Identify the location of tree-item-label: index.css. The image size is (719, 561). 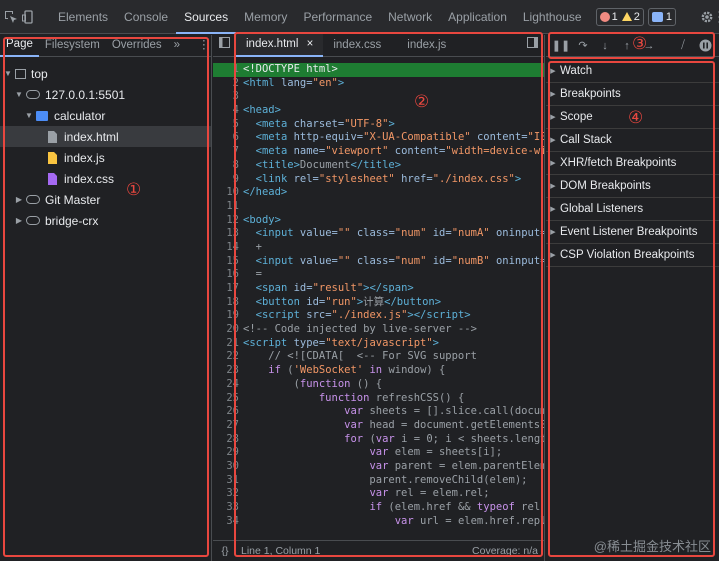
(89, 178).